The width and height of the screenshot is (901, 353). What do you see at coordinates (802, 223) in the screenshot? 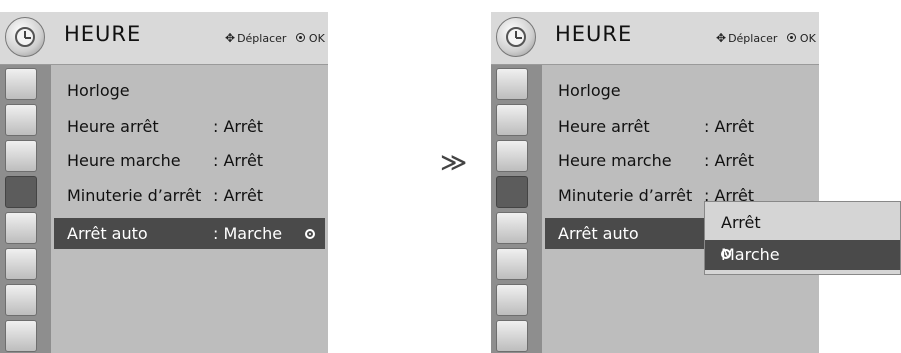
I see `popup-option-arret: Arrêt` at bounding box center [802, 223].